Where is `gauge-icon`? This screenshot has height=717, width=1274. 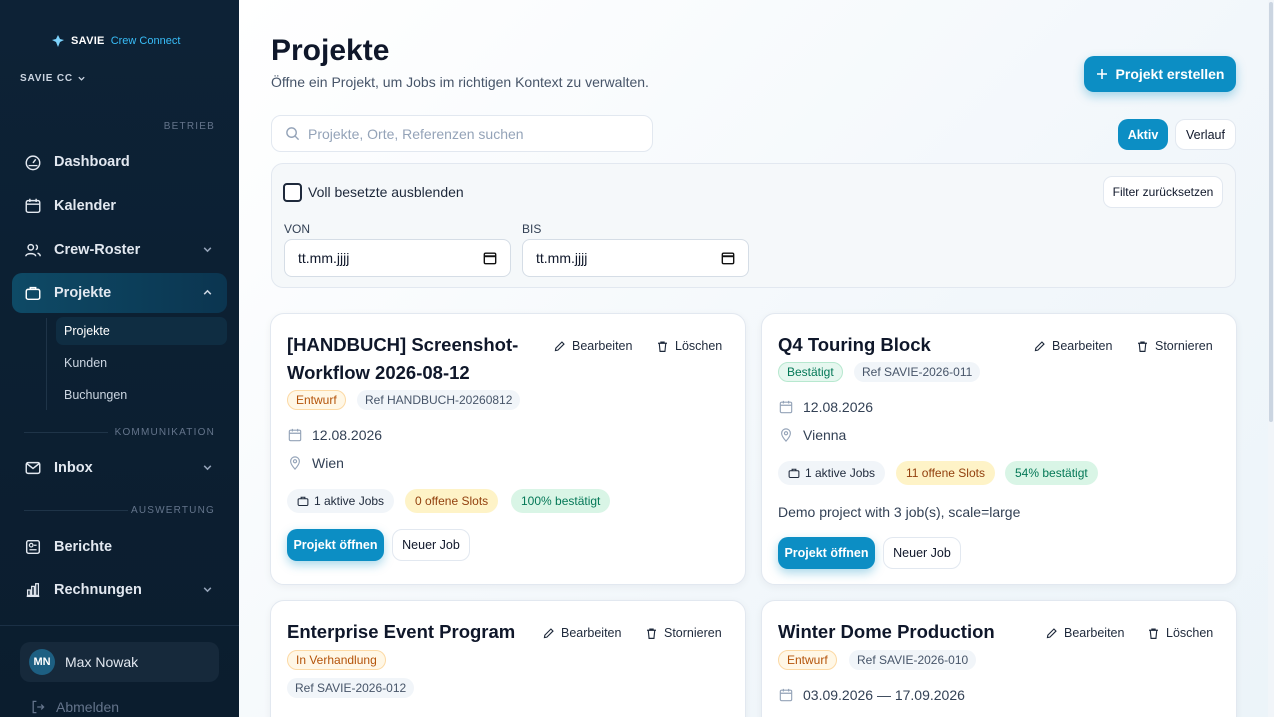 gauge-icon is located at coordinates (33, 163).